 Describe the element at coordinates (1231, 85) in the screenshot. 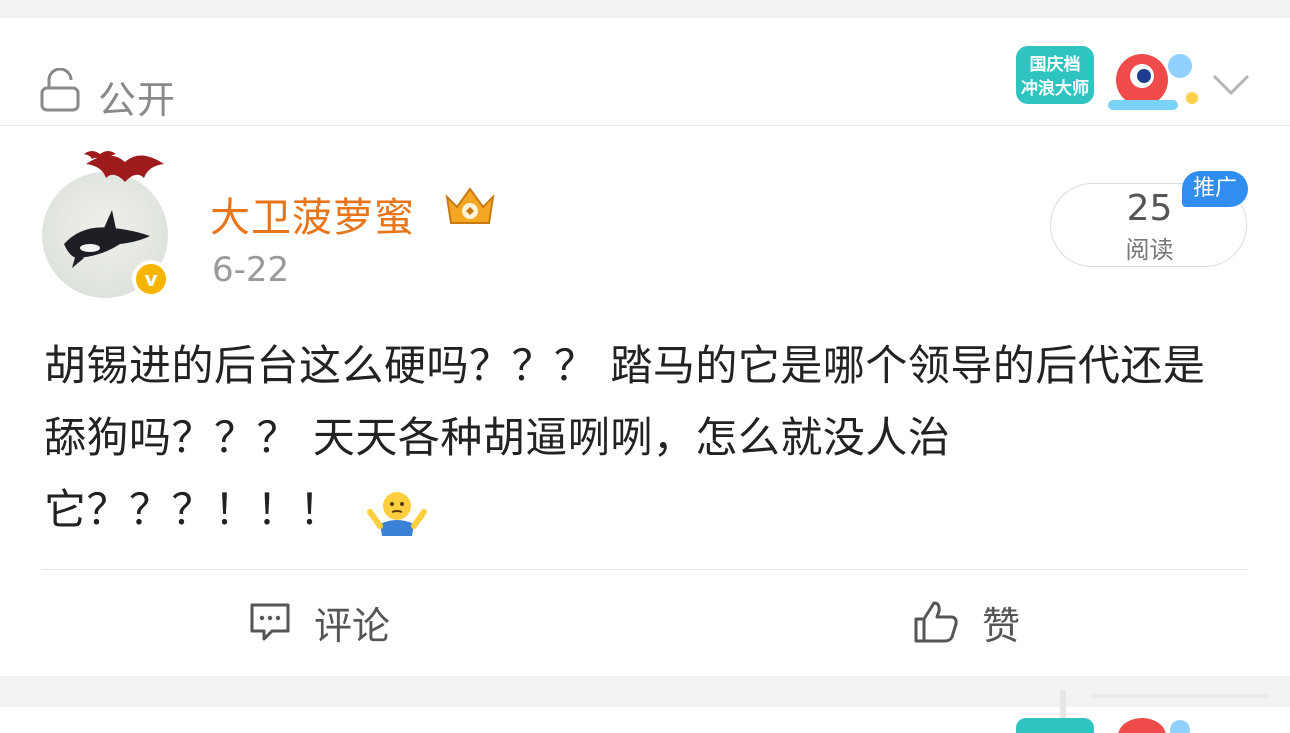

I see `chevron-down-icon` at that location.